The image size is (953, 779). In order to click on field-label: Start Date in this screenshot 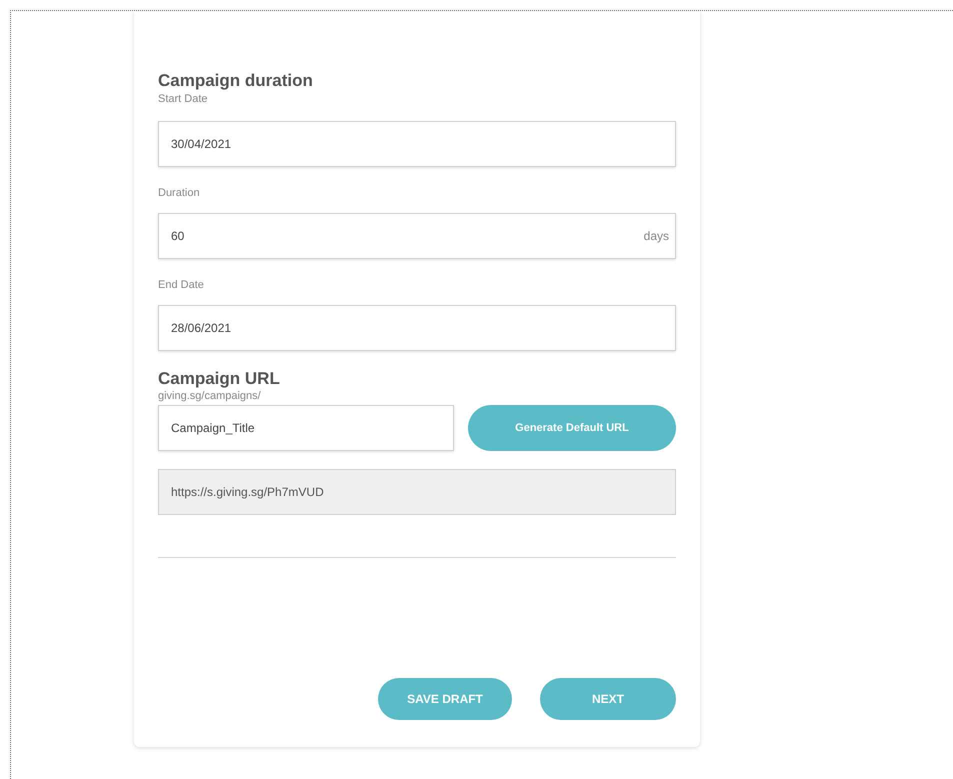, I will do `click(183, 99)`.